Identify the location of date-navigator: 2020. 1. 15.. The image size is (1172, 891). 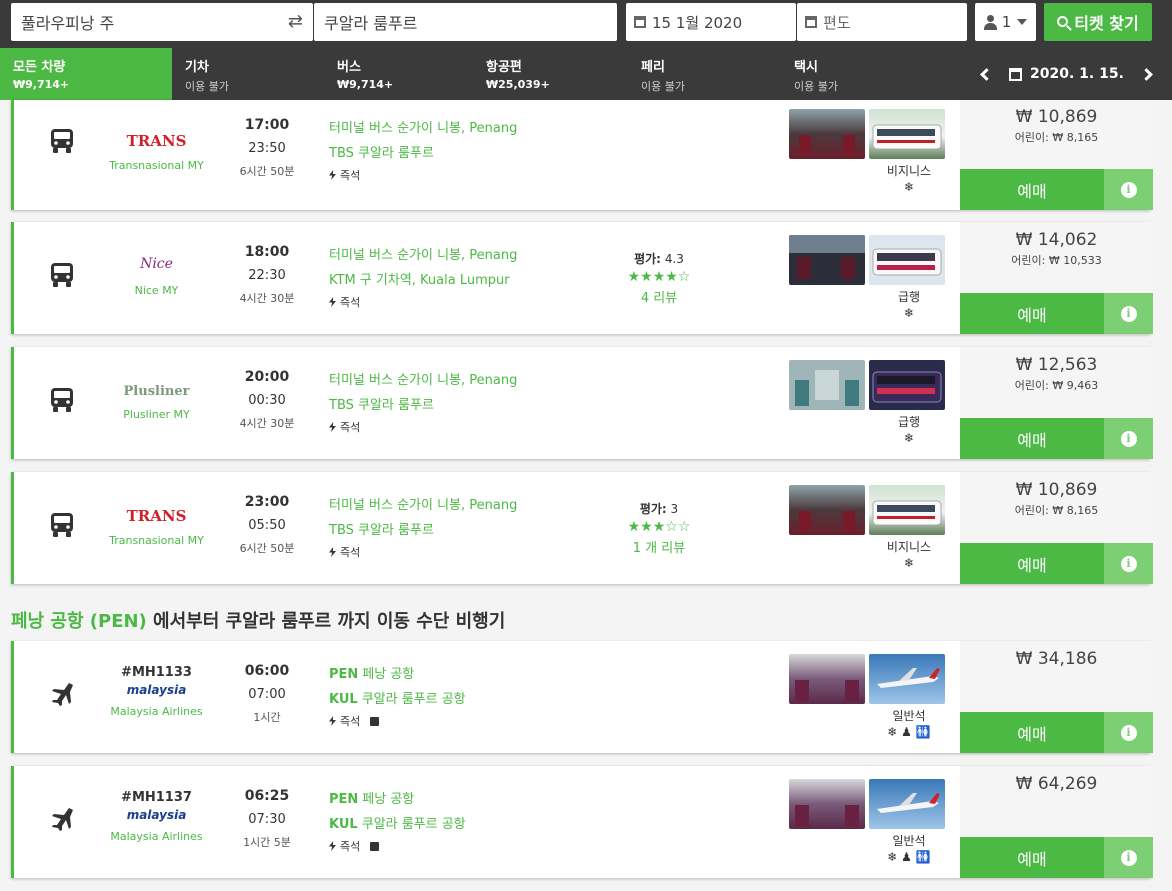
(1066, 74).